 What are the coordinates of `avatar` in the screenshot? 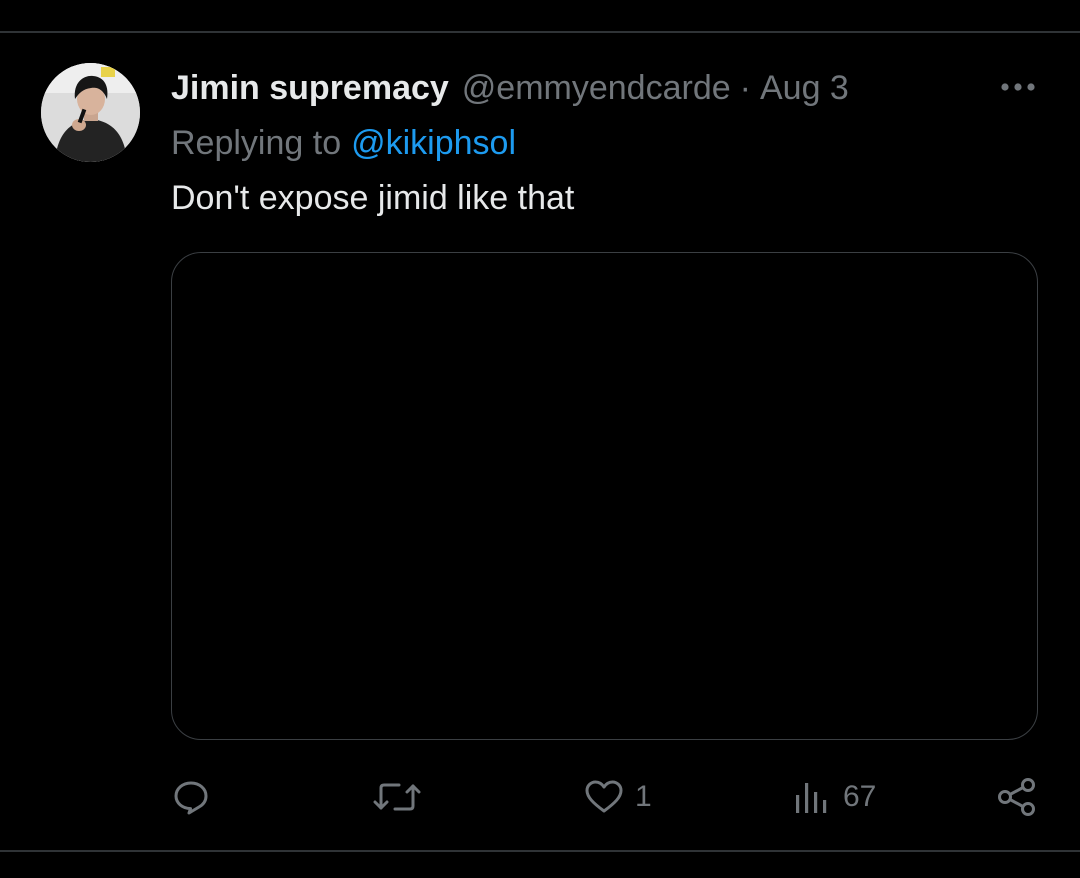 It's located at (90, 112).